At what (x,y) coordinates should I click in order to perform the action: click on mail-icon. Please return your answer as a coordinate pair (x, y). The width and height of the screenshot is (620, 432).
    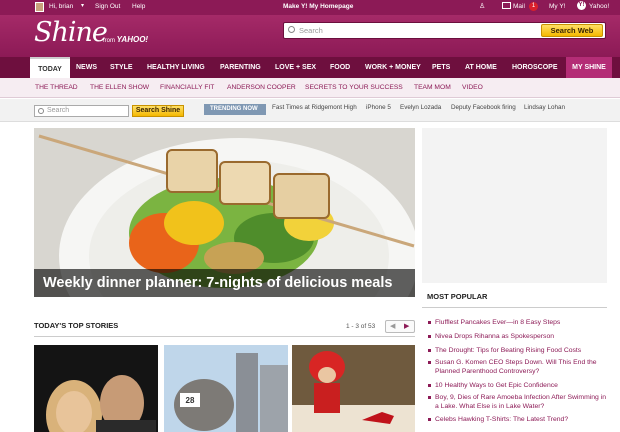
    Looking at the image, I should click on (506, 5).